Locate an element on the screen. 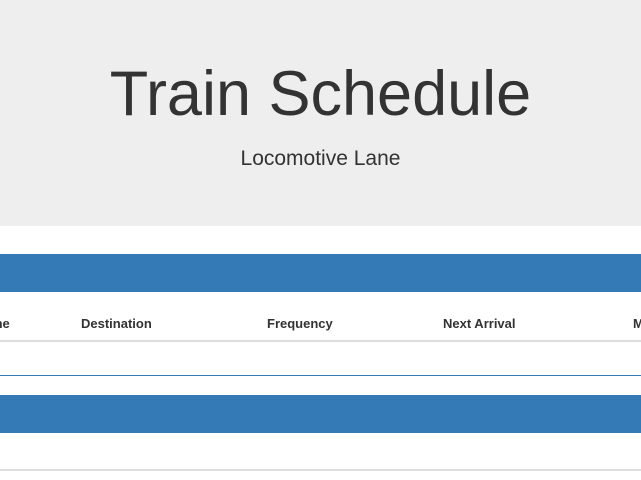 This screenshot has height=480, width=641. column-header-minutes-away: M is located at coordinates (637, 323).